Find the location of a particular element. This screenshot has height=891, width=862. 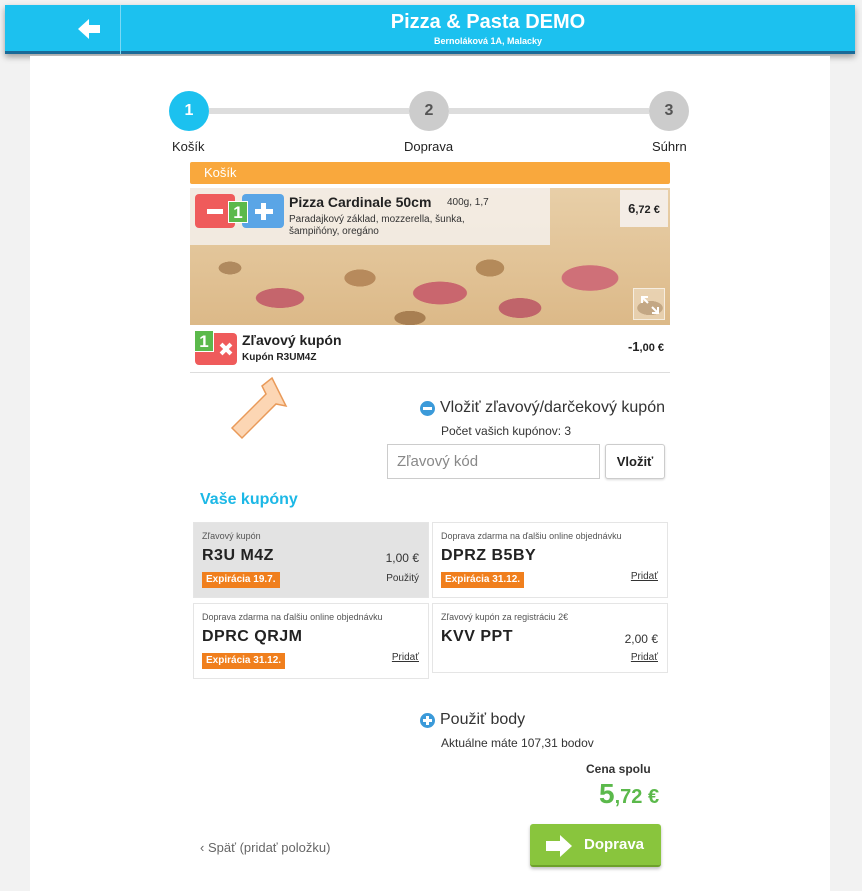

app-title: Pizza & Pasta DEMO is located at coordinates (488, 22).